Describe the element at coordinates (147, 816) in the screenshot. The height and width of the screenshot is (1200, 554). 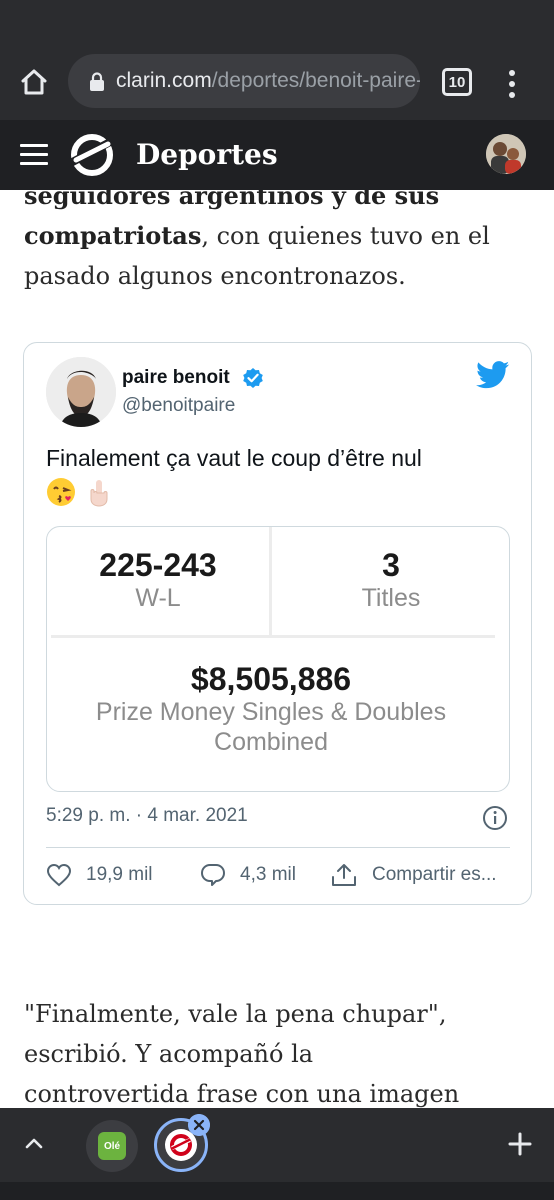
I see `tweet-timestamp: 5:29 p. m. · 4 mar. 2021` at that location.